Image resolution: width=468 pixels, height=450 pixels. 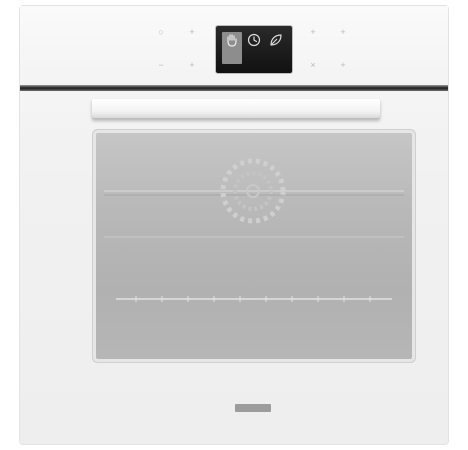 I want to click on minus-icon: −, so click(x=161, y=65).